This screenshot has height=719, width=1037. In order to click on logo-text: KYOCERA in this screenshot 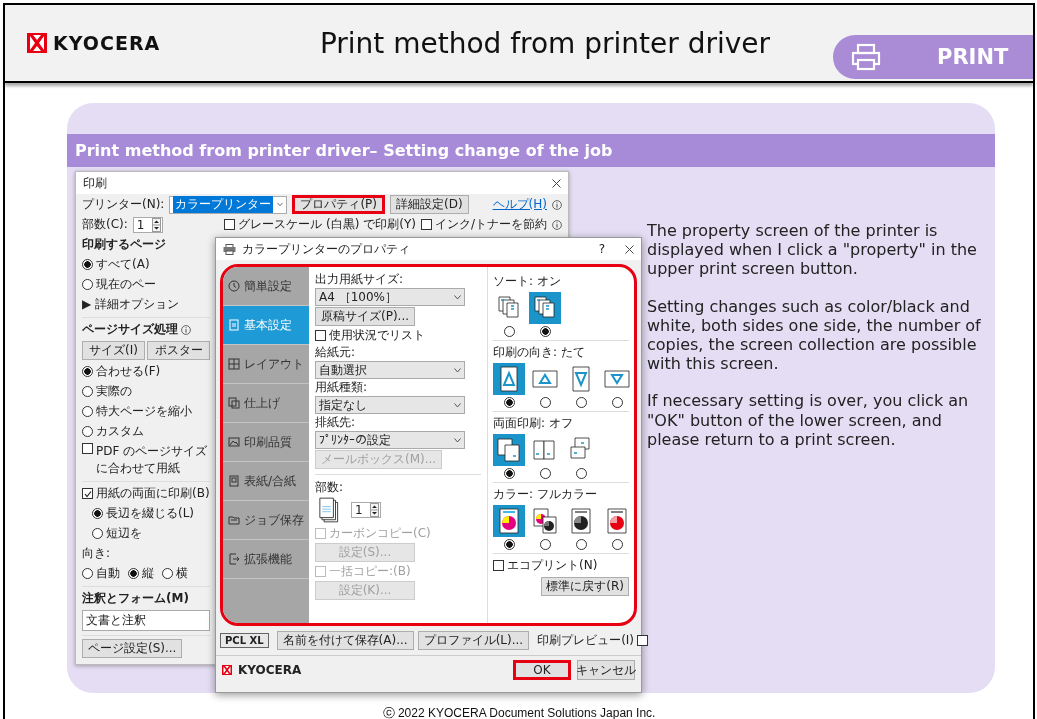, I will do `click(270, 670)`.